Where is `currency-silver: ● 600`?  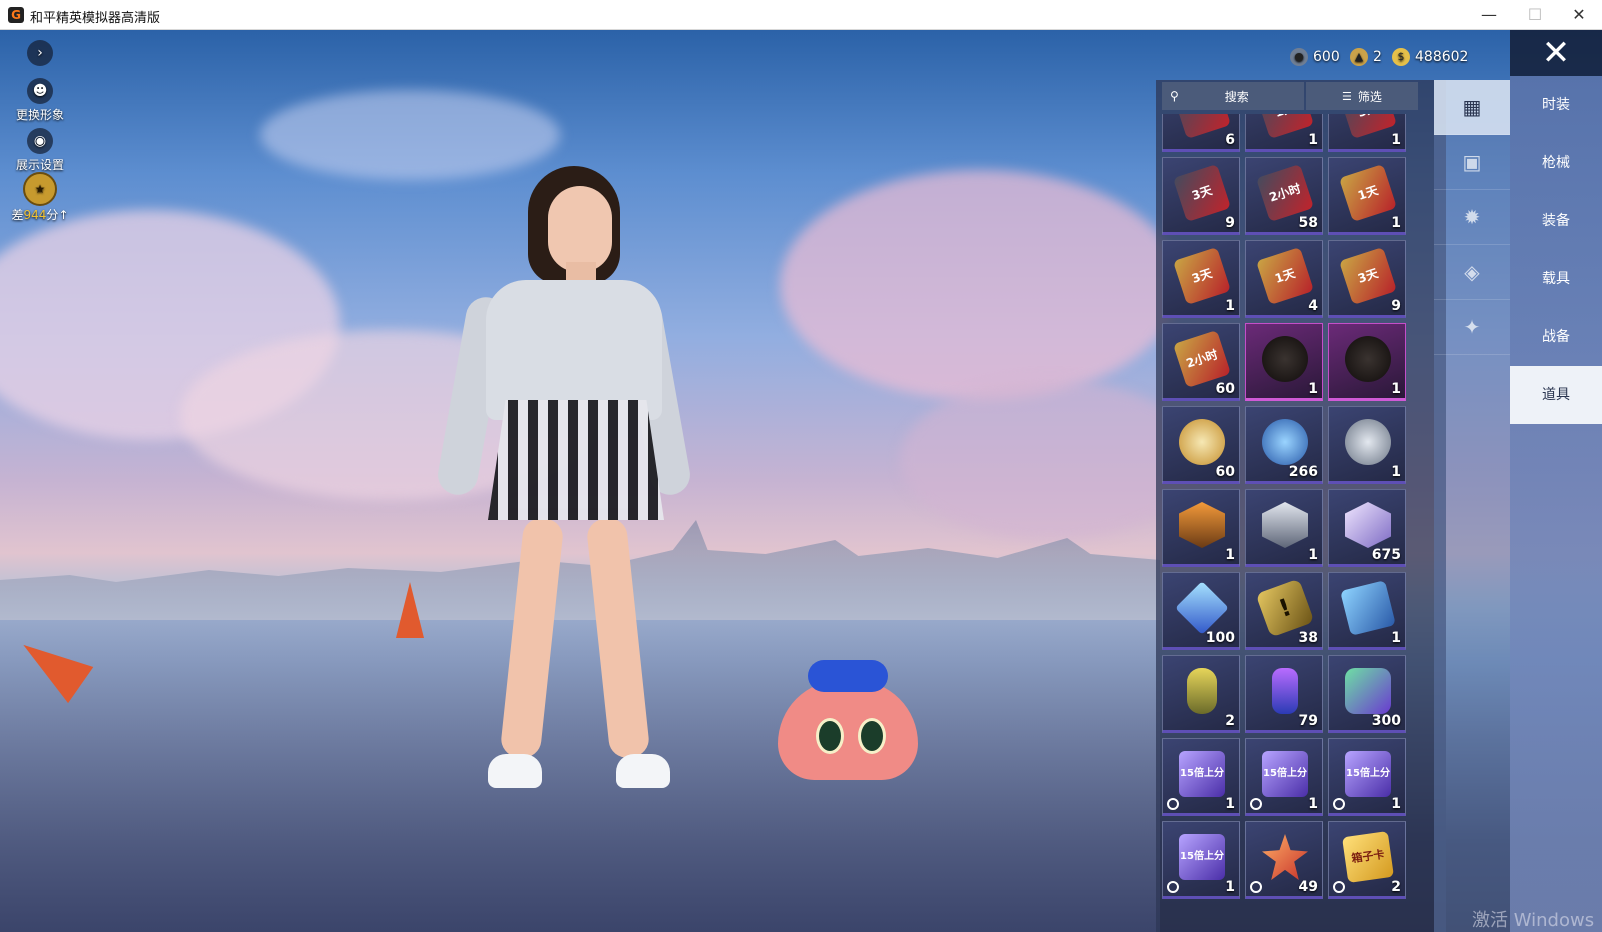
currency-silver: ● 600 is located at coordinates (1315, 57).